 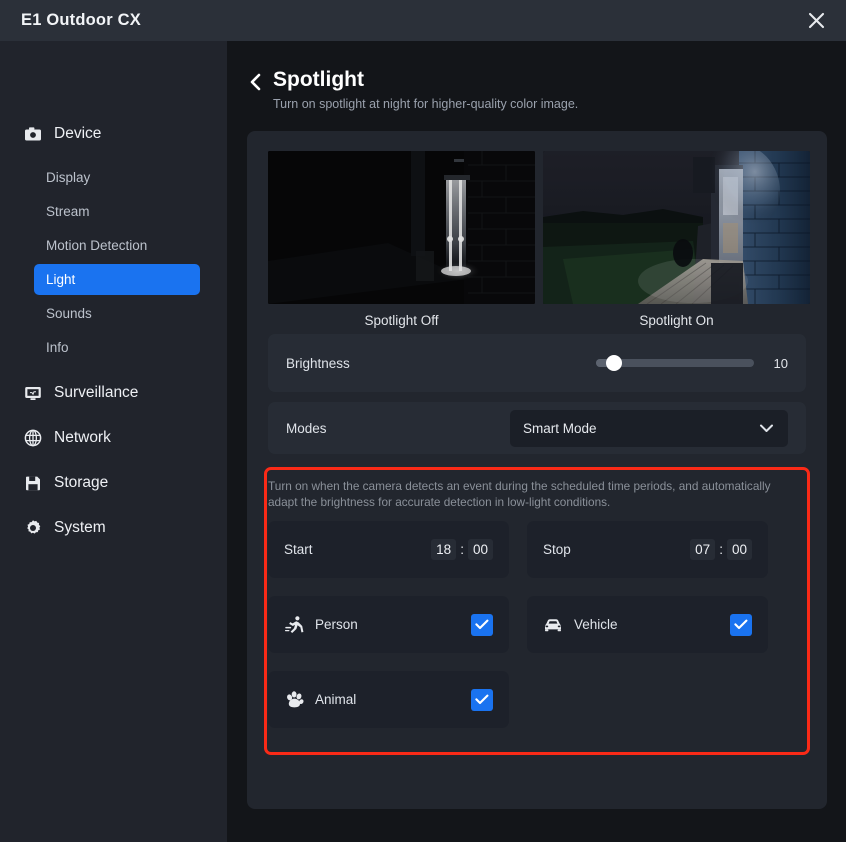 I want to click on modes-row: Modes Smart Mode, so click(x=537, y=428).